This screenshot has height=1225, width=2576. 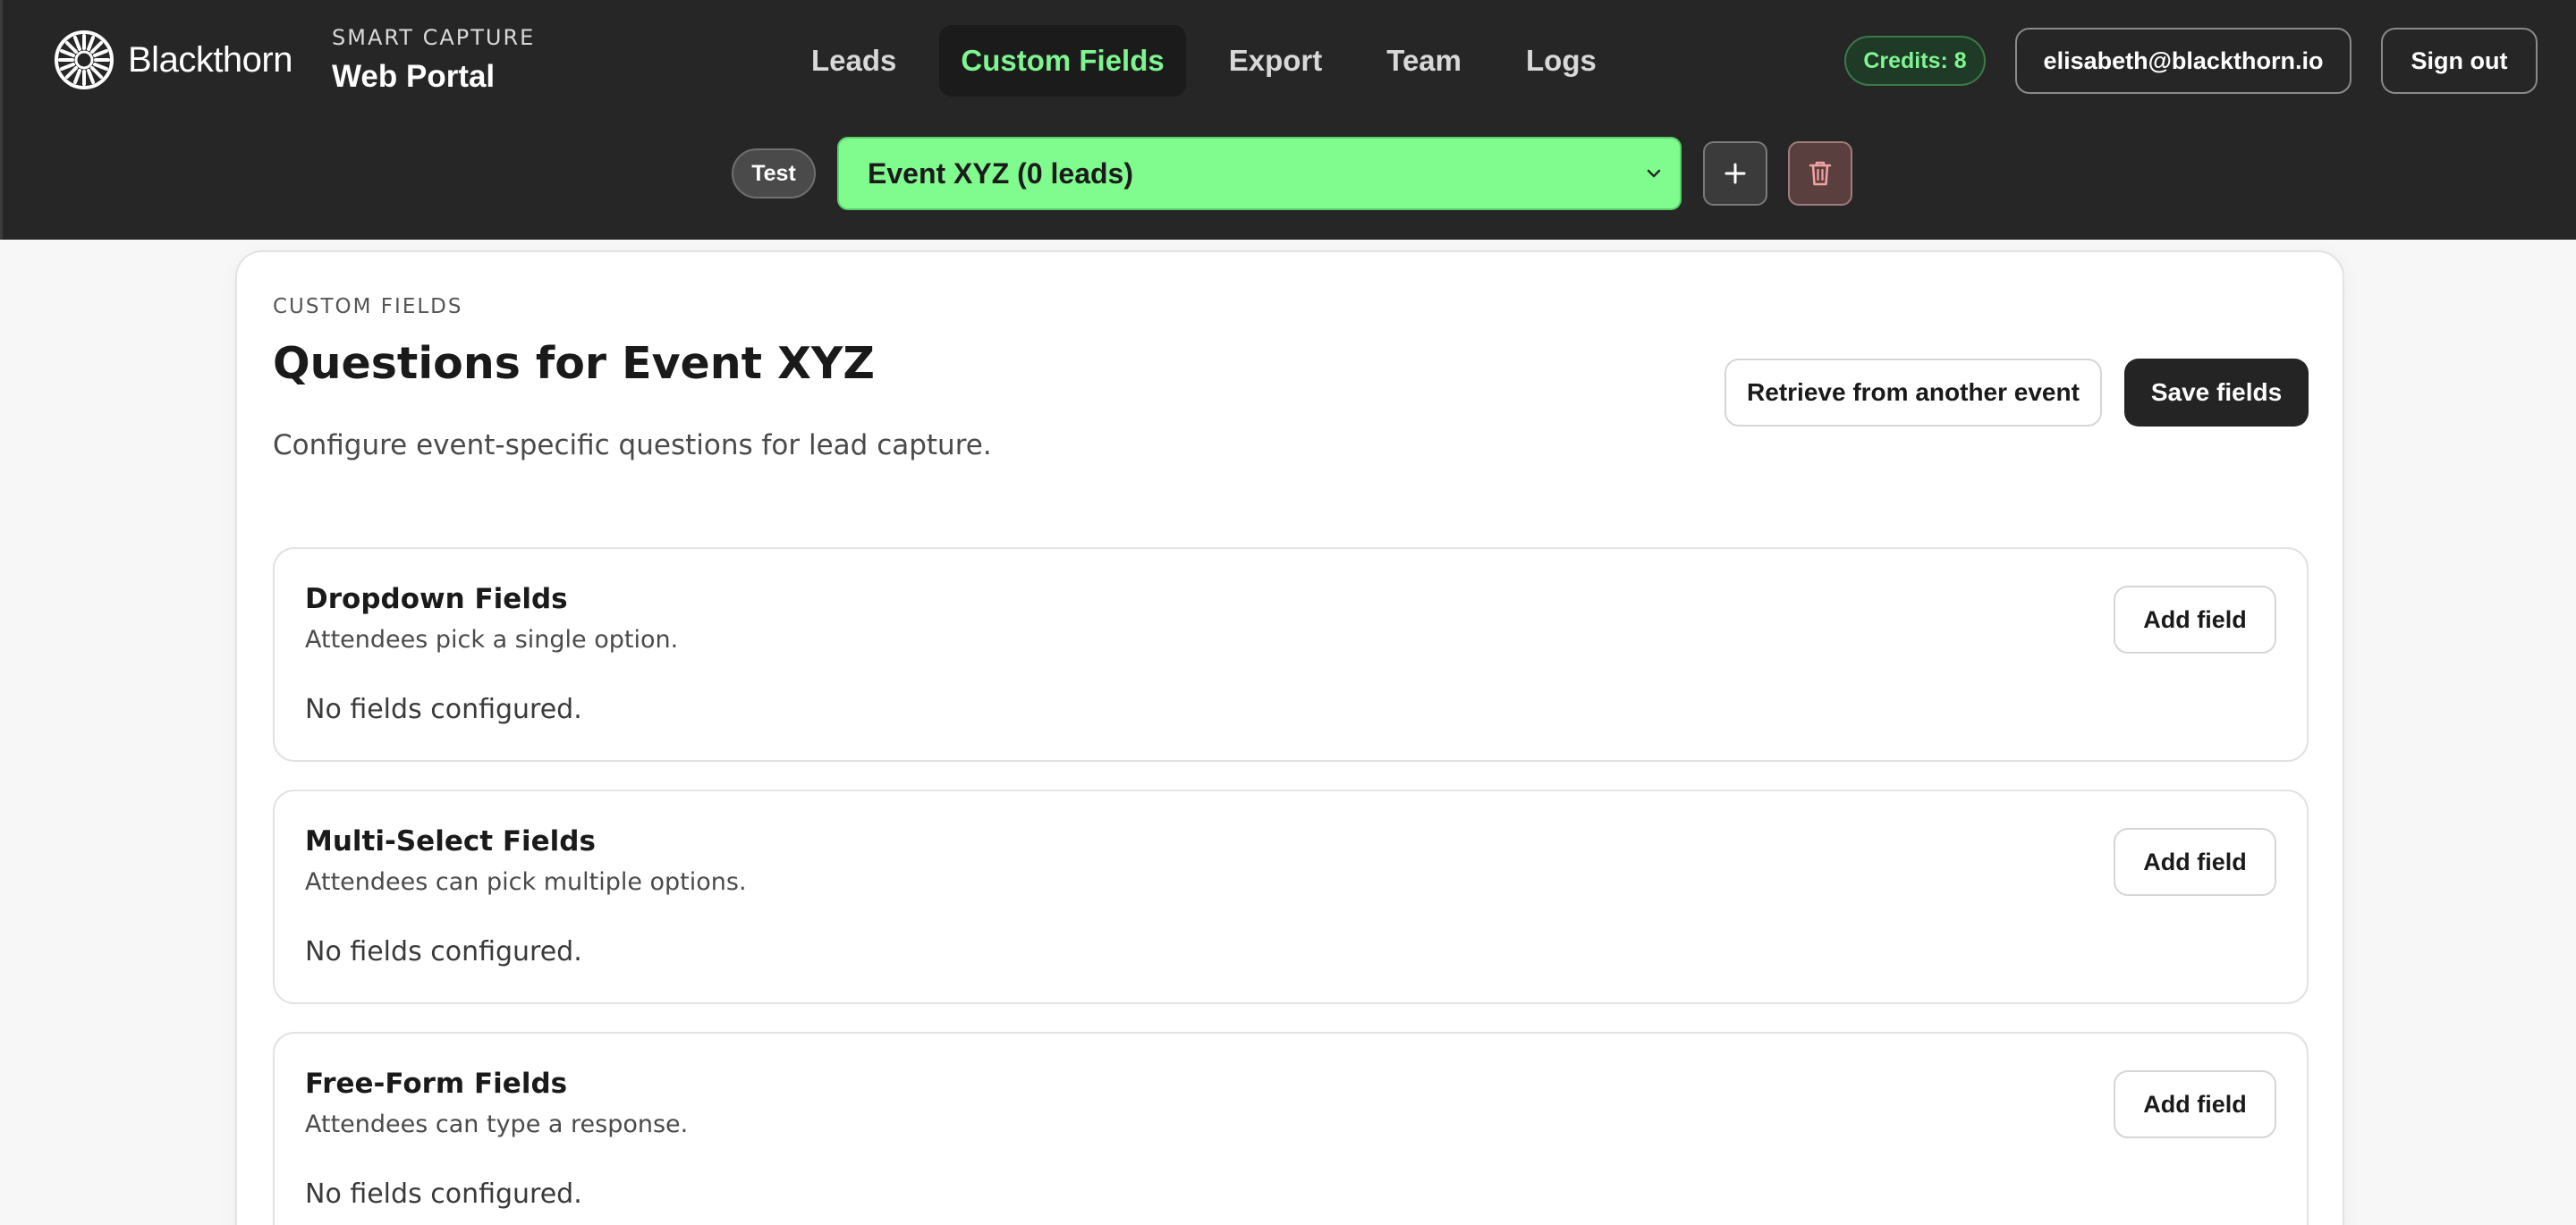 I want to click on account-email-button: elisabeth@blackthorn.io, so click(x=2183, y=61).